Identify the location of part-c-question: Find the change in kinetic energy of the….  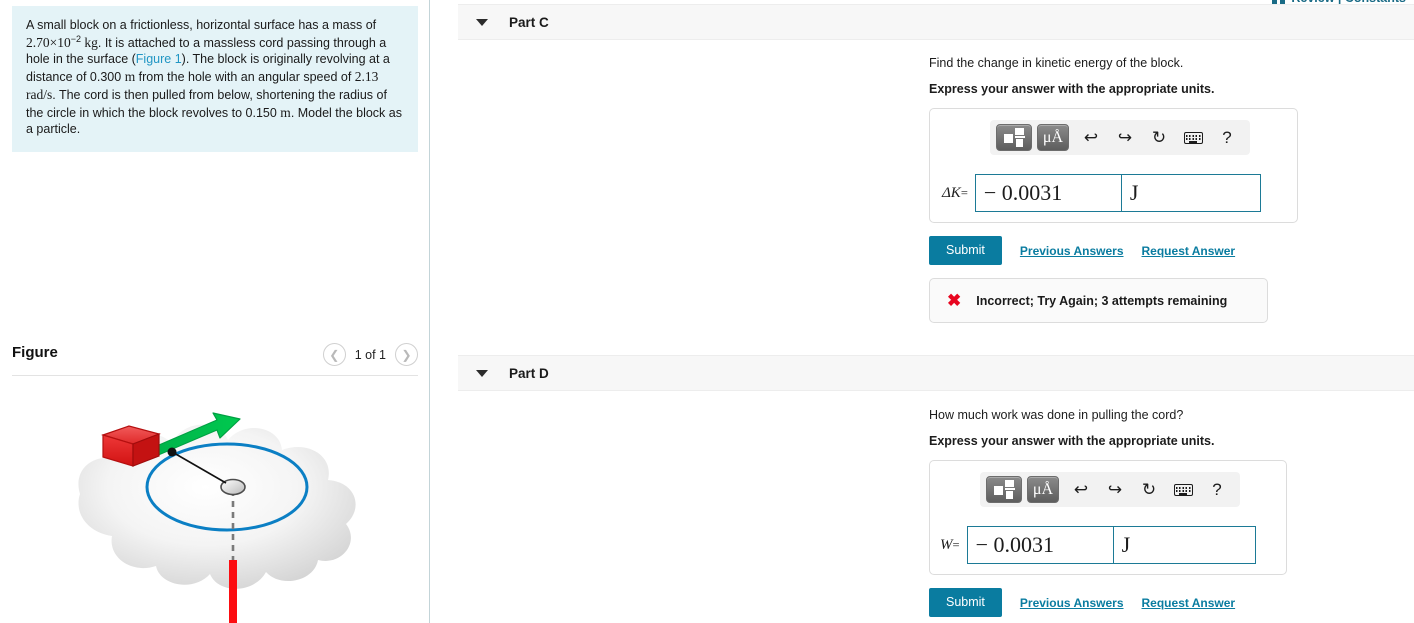
(1056, 63).